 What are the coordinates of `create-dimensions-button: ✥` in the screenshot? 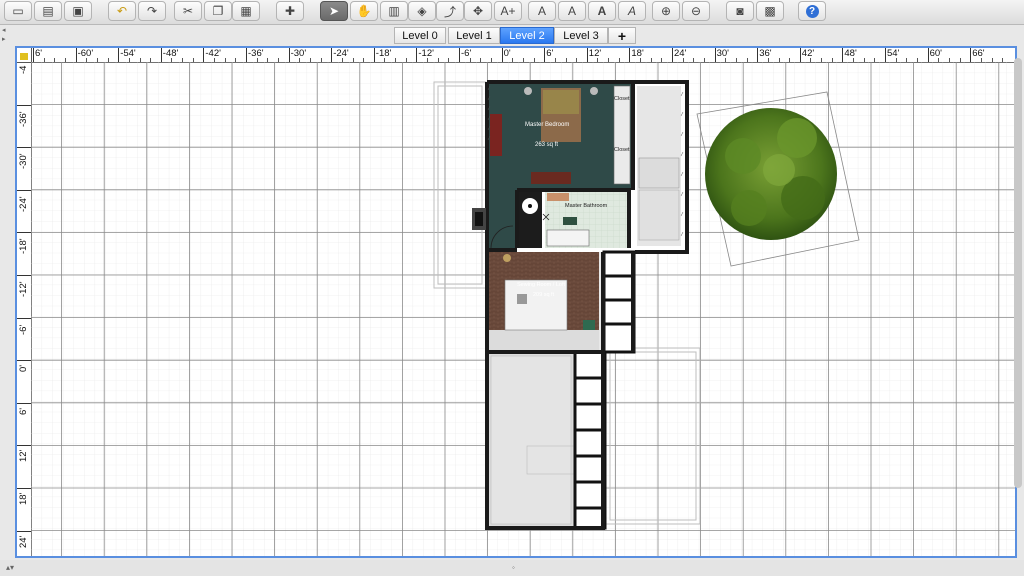 It's located at (478, 11).